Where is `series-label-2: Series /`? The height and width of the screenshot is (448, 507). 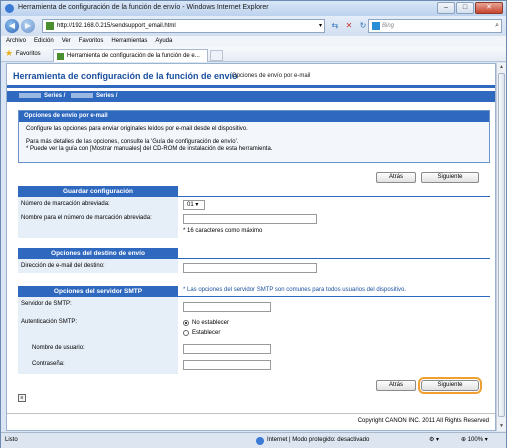 series-label-2: Series / is located at coordinates (107, 96).